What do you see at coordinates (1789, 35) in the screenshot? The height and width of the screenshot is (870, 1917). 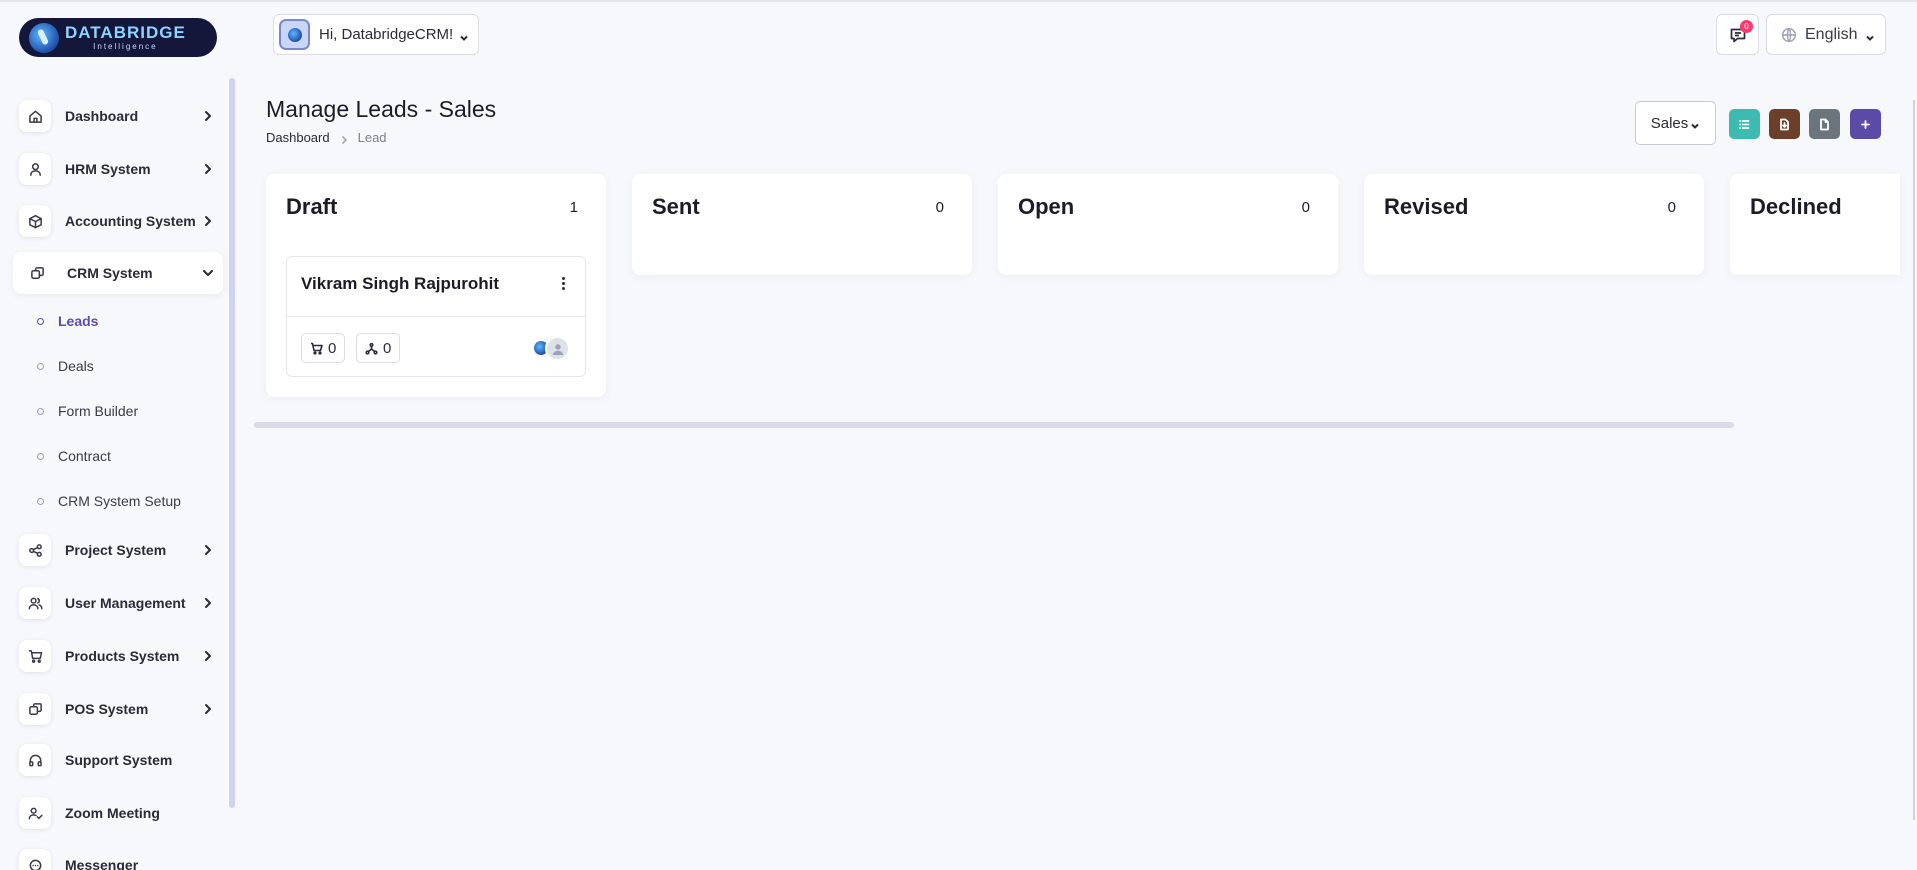 I see `globe-icon` at bounding box center [1789, 35].